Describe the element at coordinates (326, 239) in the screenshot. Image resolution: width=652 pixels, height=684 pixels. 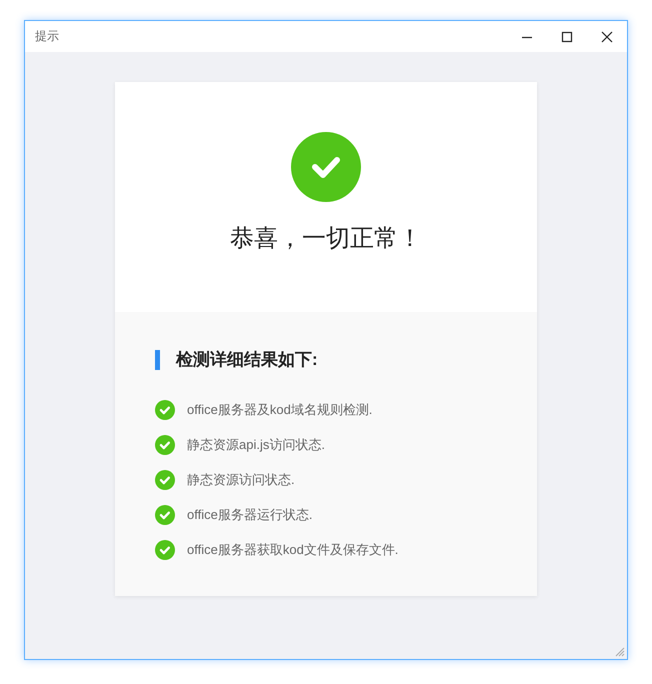
I see `result-message: 恭喜，一切正常！` at that location.